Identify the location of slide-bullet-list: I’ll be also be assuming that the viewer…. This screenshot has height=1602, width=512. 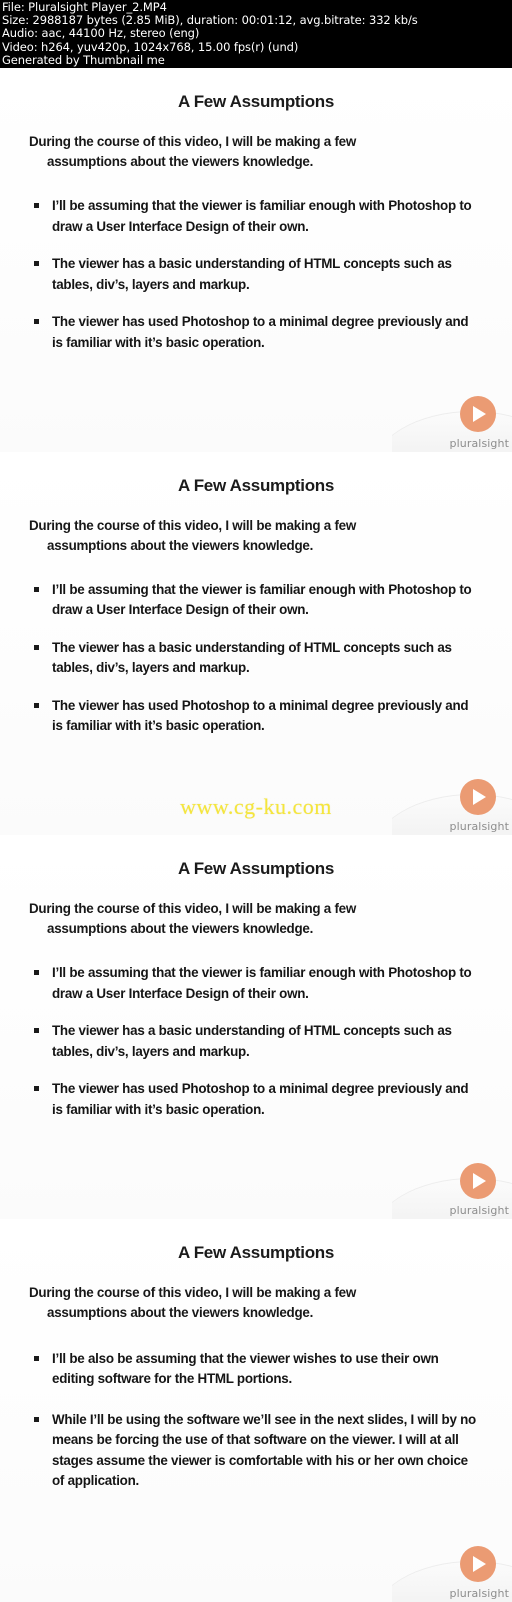
(256, 1430).